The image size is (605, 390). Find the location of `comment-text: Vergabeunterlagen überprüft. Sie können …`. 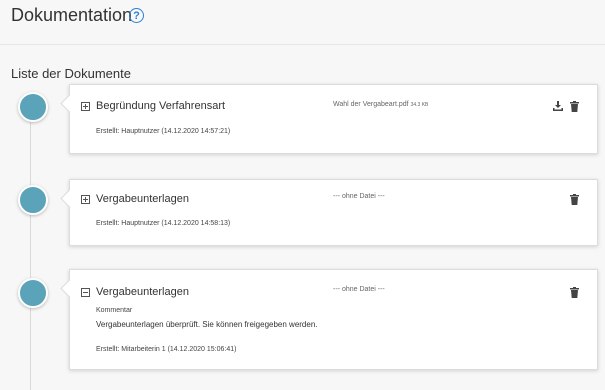

comment-text: Vergabeunterlagen überprüft. Sie können … is located at coordinates (207, 324).